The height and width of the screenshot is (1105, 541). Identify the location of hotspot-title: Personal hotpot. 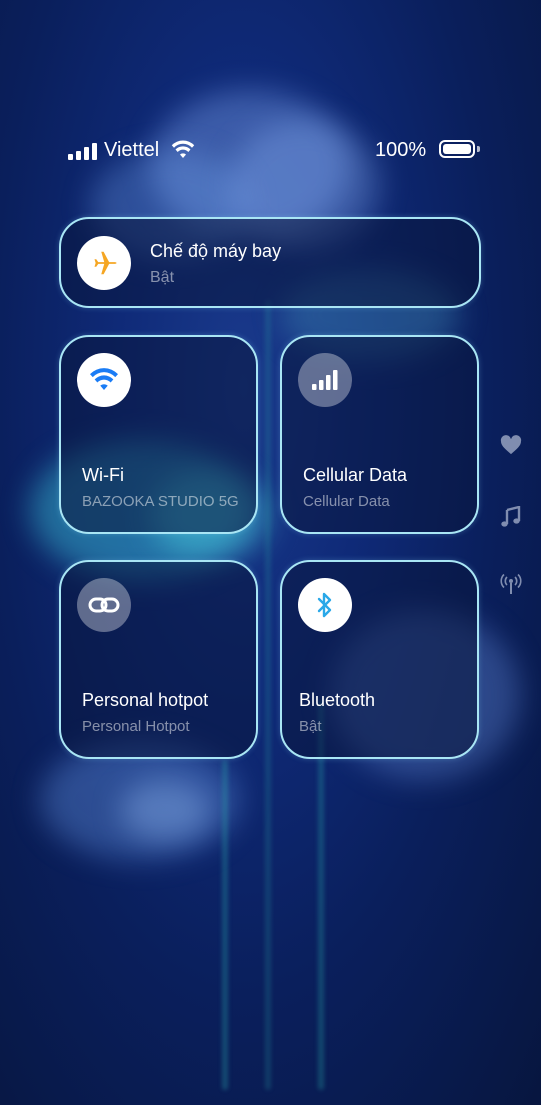
(145, 700).